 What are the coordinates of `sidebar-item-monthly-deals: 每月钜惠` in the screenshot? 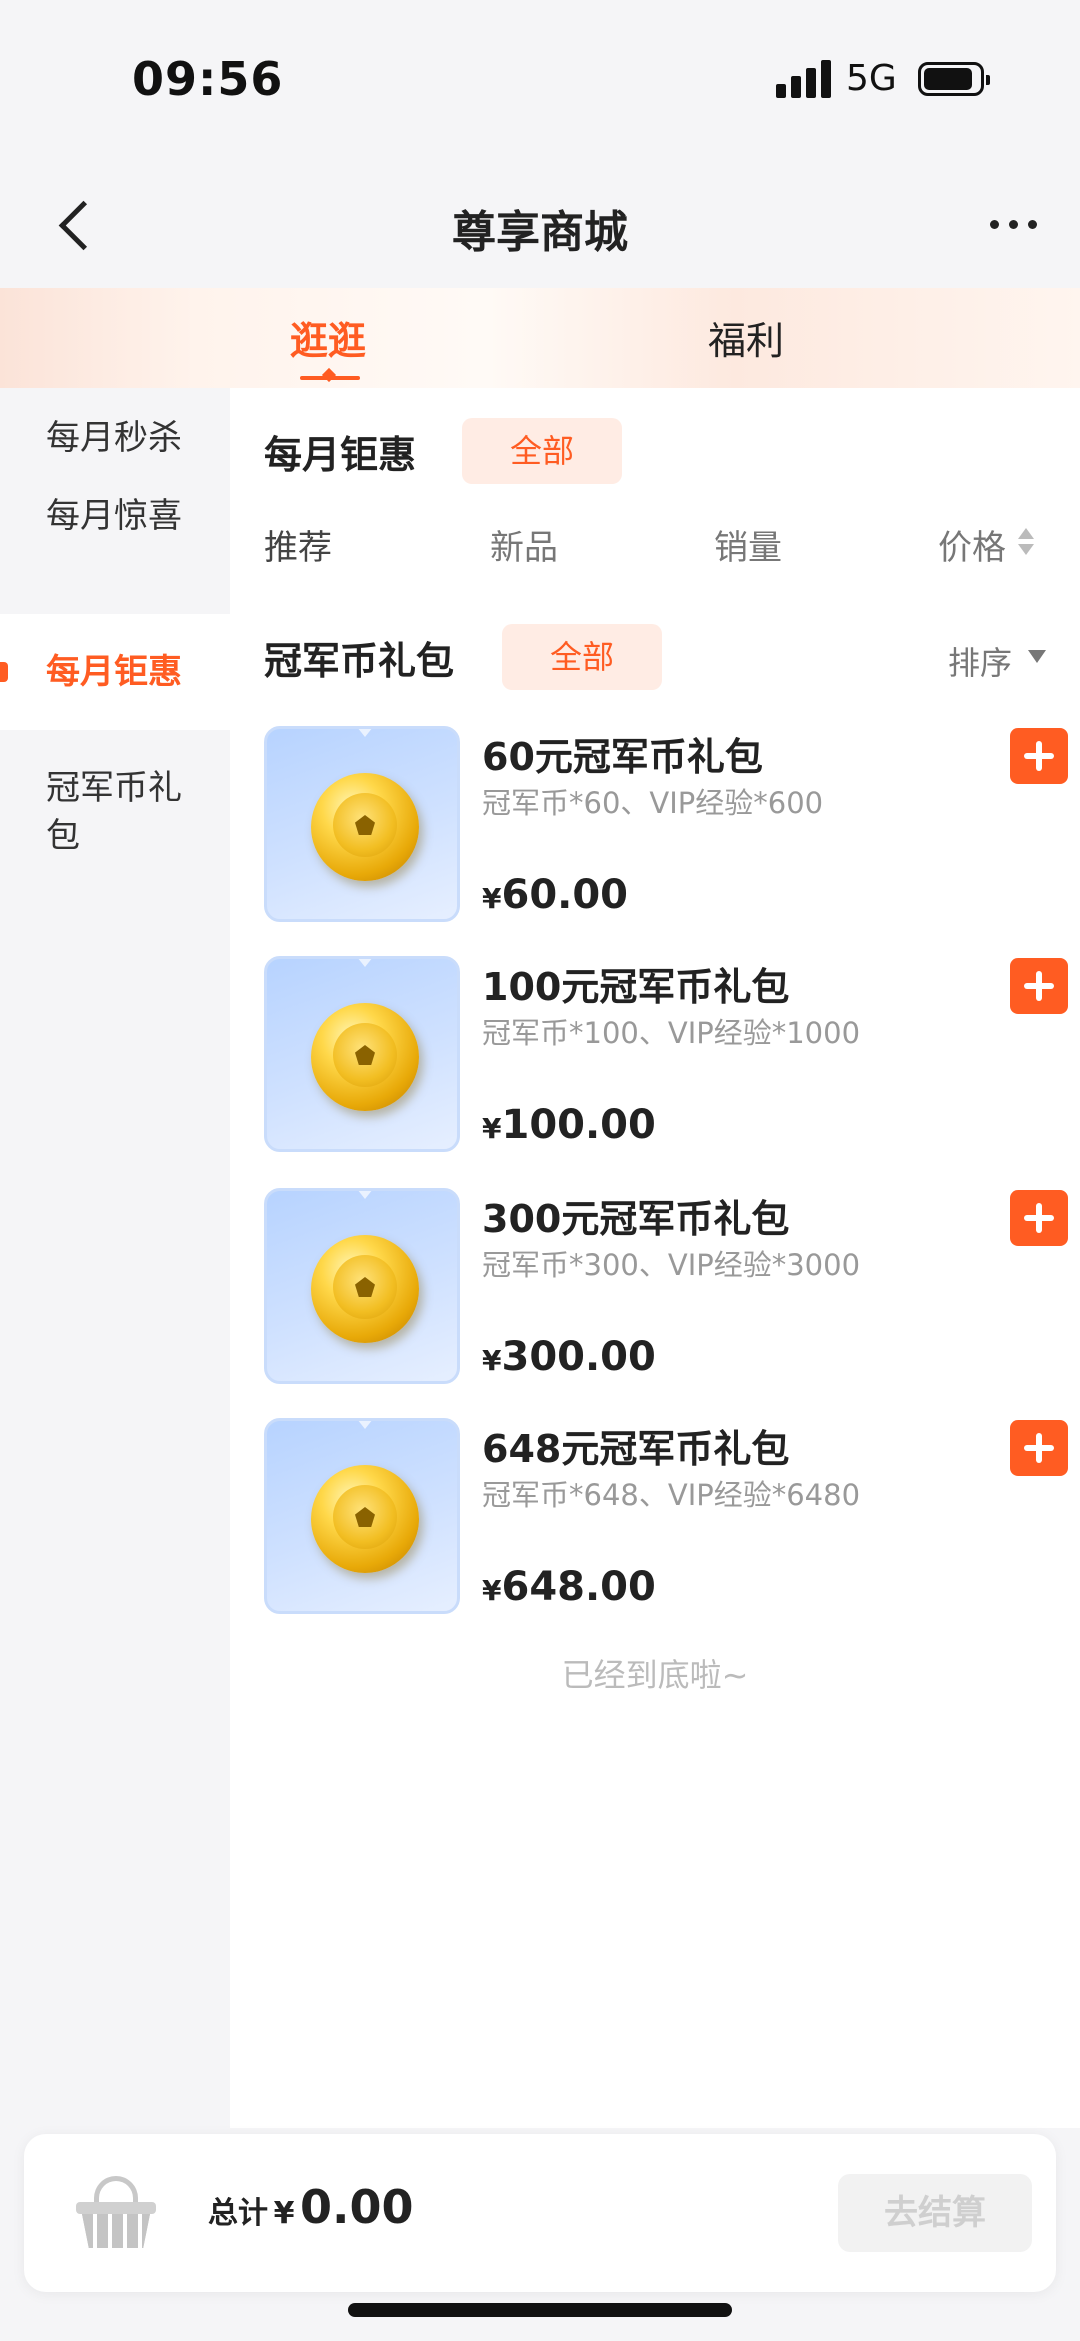 It's located at (115, 672).